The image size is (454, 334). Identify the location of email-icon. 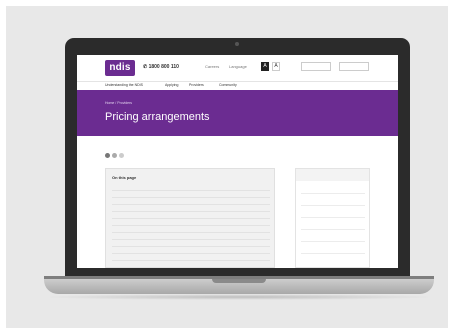
(121, 155).